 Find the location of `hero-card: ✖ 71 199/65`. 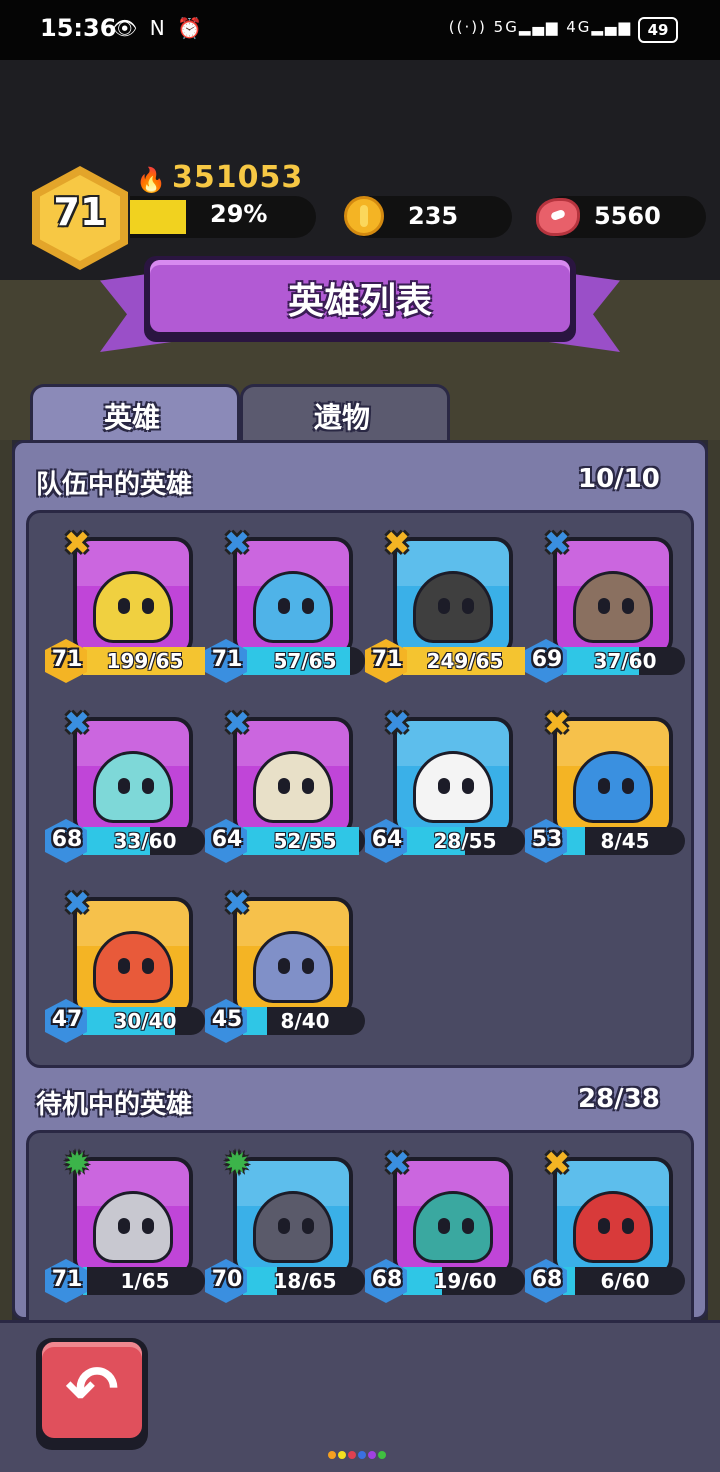

hero-card: ✖ 71 199/65 is located at coordinates (125, 608).